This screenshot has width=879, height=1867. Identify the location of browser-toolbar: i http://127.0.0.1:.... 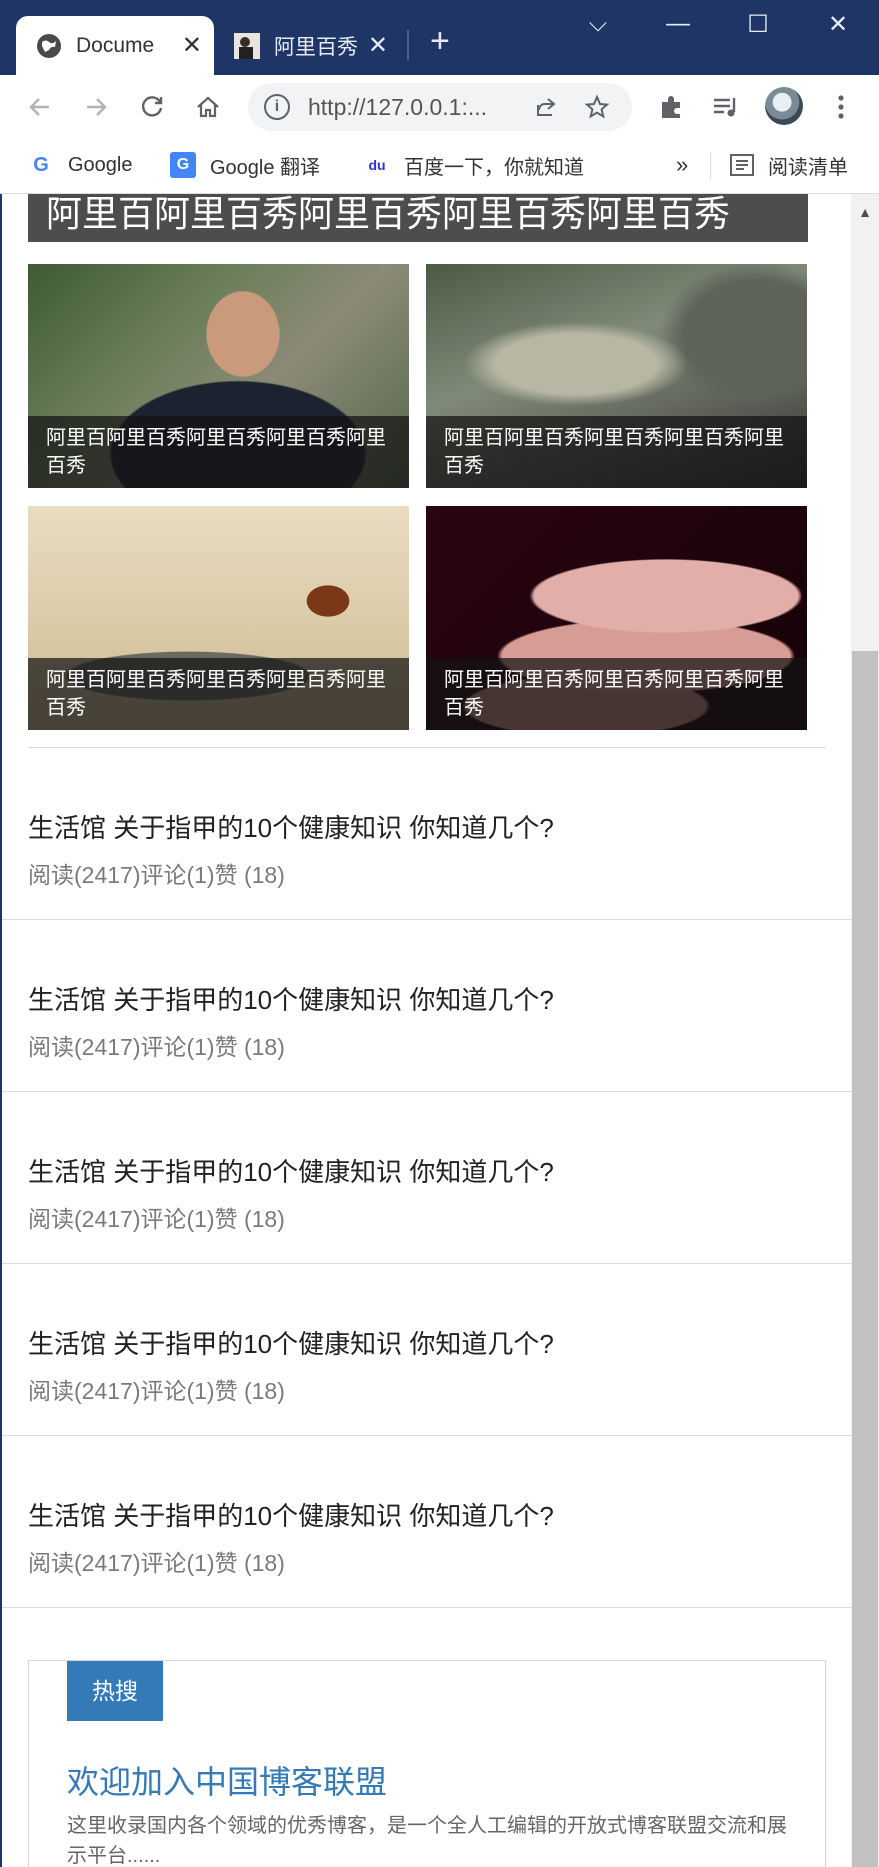
(439, 106).